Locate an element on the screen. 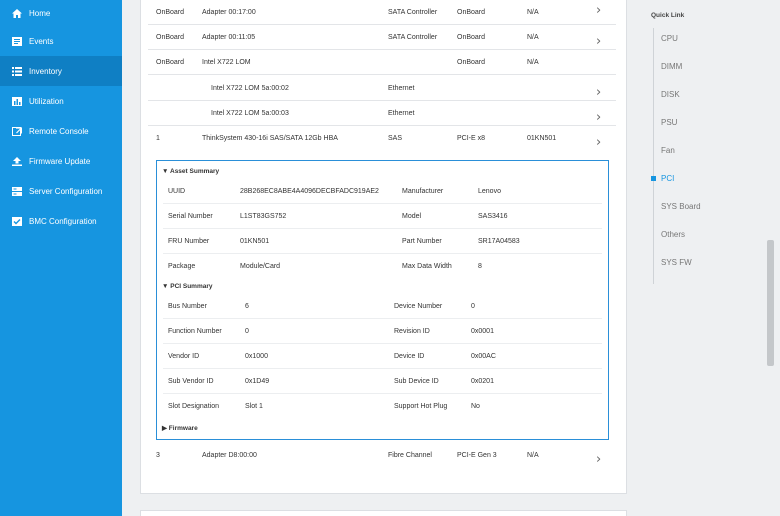 The image size is (780, 516). nav-inventory: Inventory is located at coordinates (61, 71).